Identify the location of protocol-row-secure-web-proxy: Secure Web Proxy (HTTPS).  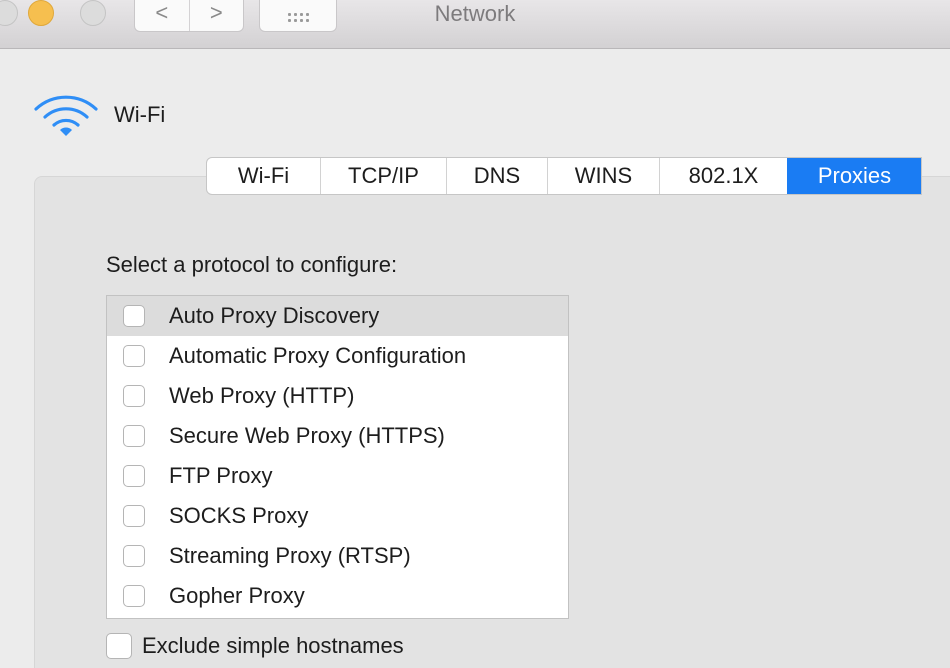
(337, 436).